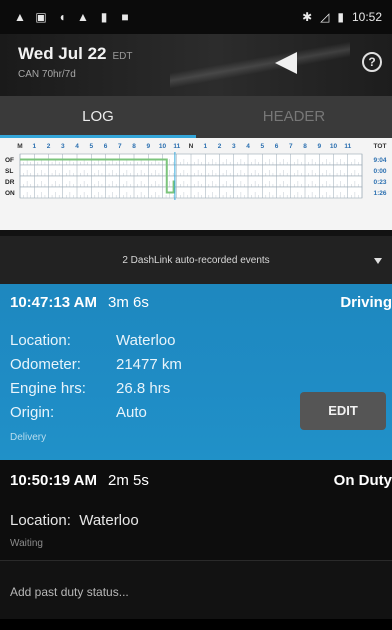 This screenshot has height=630, width=392. What do you see at coordinates (286, 63) in the screenshot?
I see `previous-day-arrow-icon` at bounding box center [286, 63].